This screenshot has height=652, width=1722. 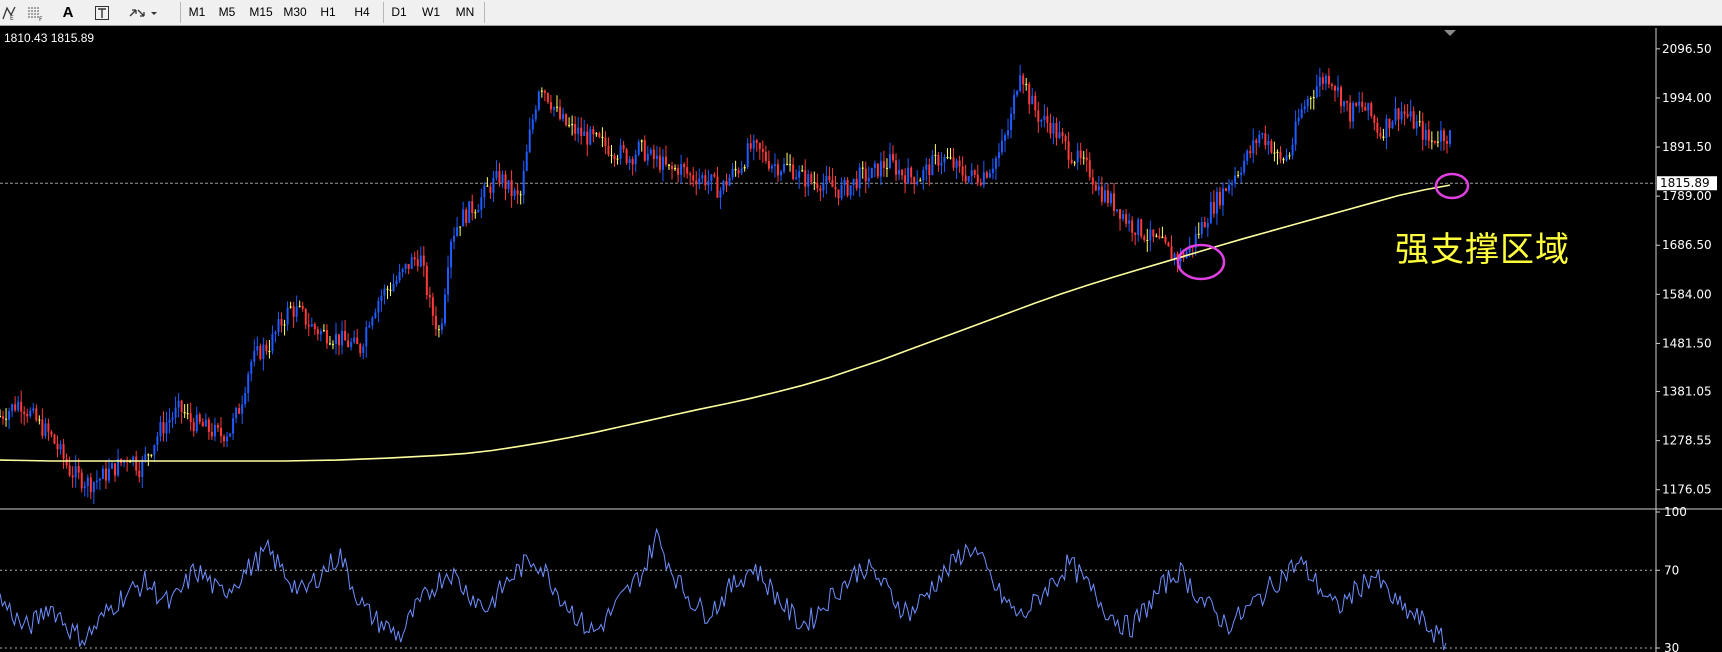 I want to click on price-tick-label: 1481.50, so click(x=1687, y=343).